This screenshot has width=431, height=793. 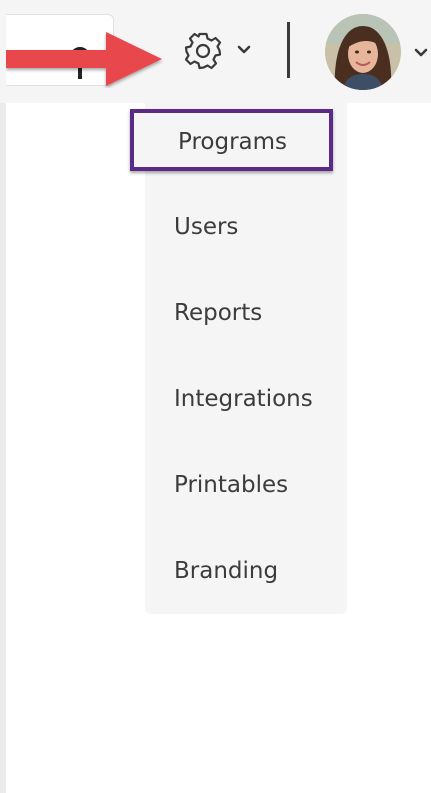 I want to click on header-divider, so click(x=288, y=50).